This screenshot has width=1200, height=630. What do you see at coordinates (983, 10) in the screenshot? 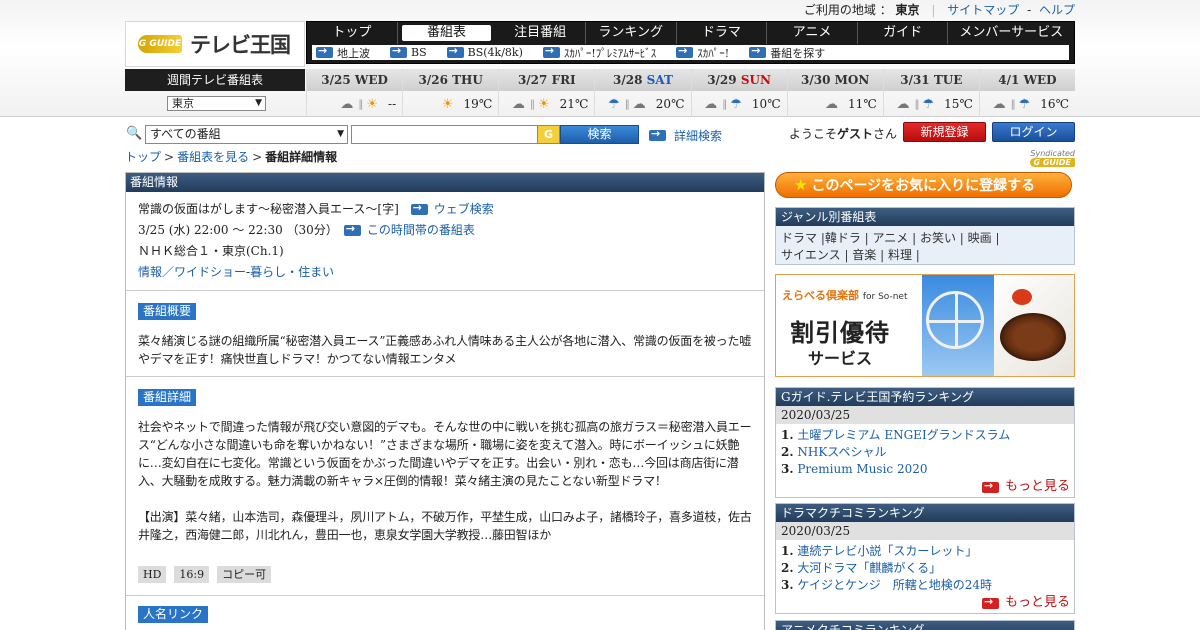
I see `sitemap-link: サイトマップ` at bounding box center [983, 10].